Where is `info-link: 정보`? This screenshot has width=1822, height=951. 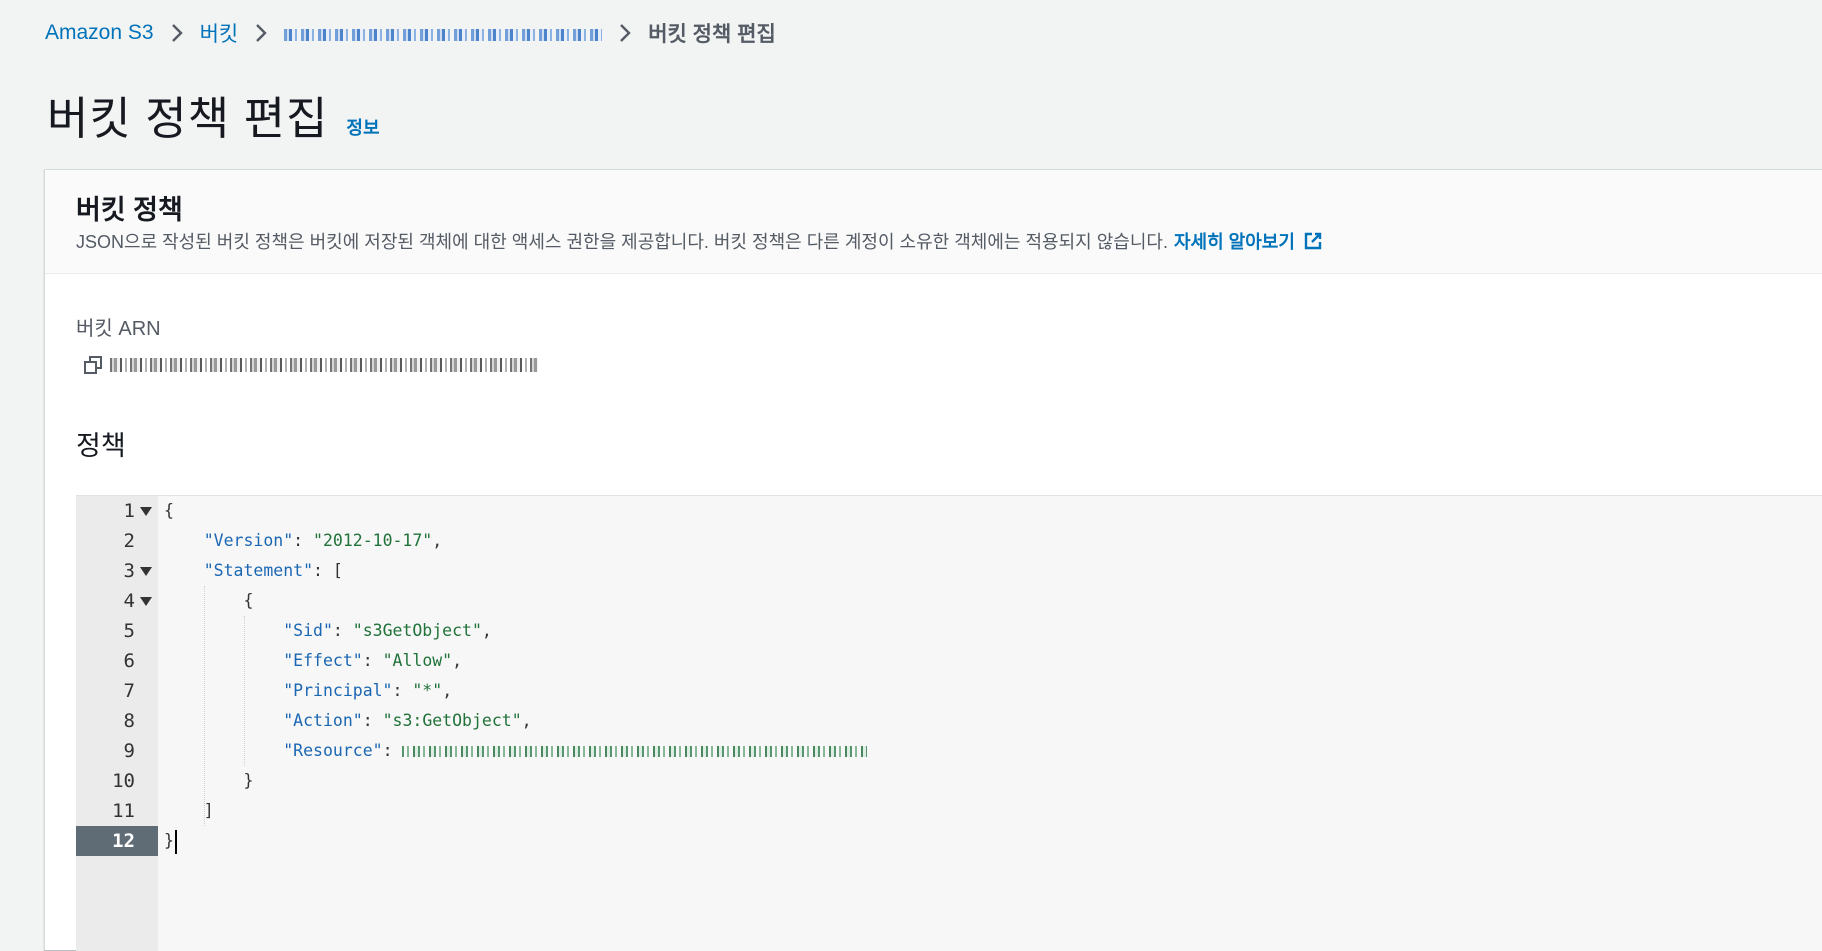
info-link: 정보 is located at coordinates (362, 127).